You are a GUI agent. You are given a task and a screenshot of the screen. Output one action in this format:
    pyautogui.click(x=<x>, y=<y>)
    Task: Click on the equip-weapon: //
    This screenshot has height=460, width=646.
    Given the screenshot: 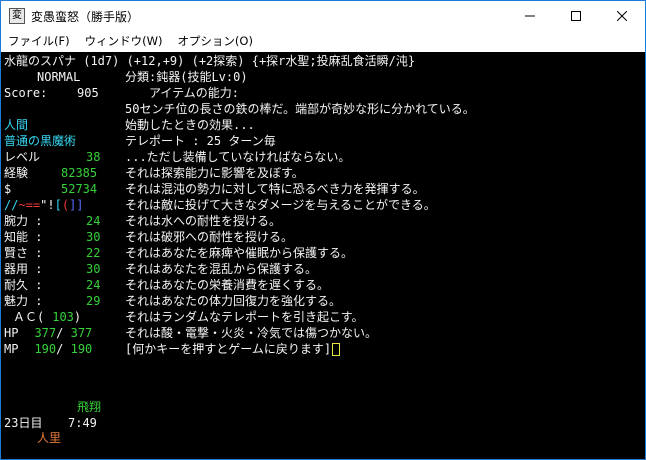 What is the action you would take?
    pyautogui.click(x=11, y=205)
    